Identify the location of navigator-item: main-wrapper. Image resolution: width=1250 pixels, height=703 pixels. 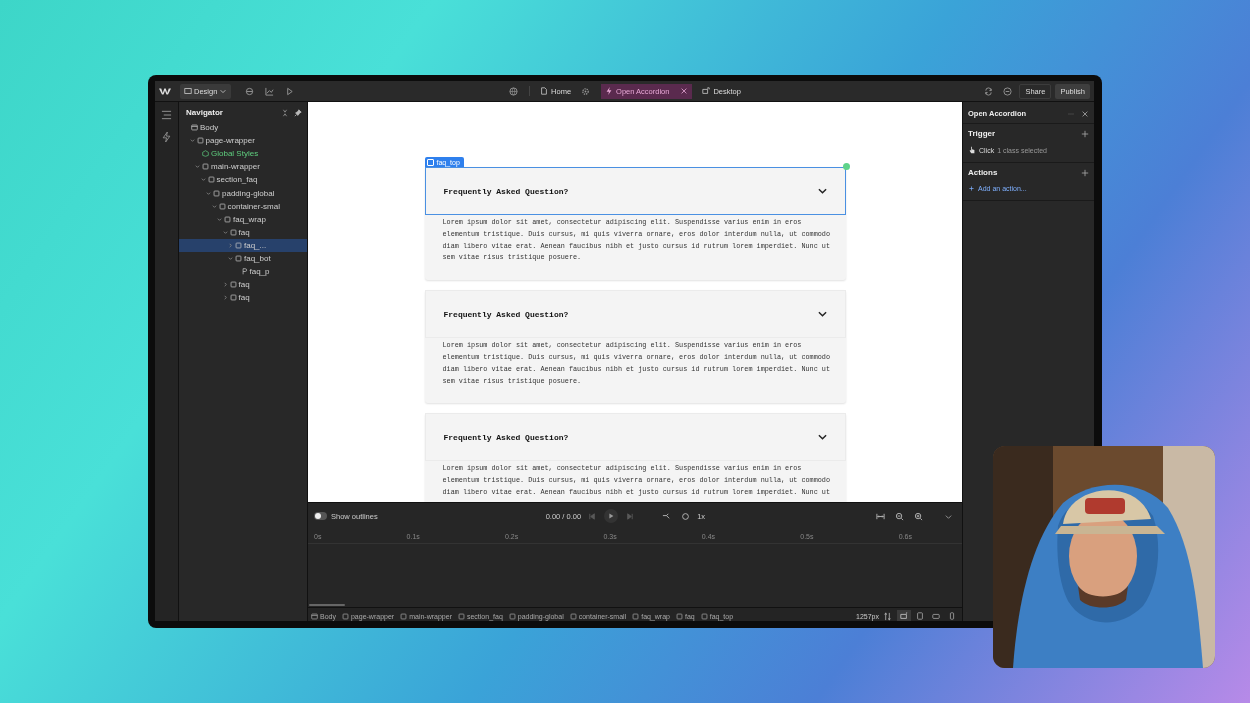
(243, 167).